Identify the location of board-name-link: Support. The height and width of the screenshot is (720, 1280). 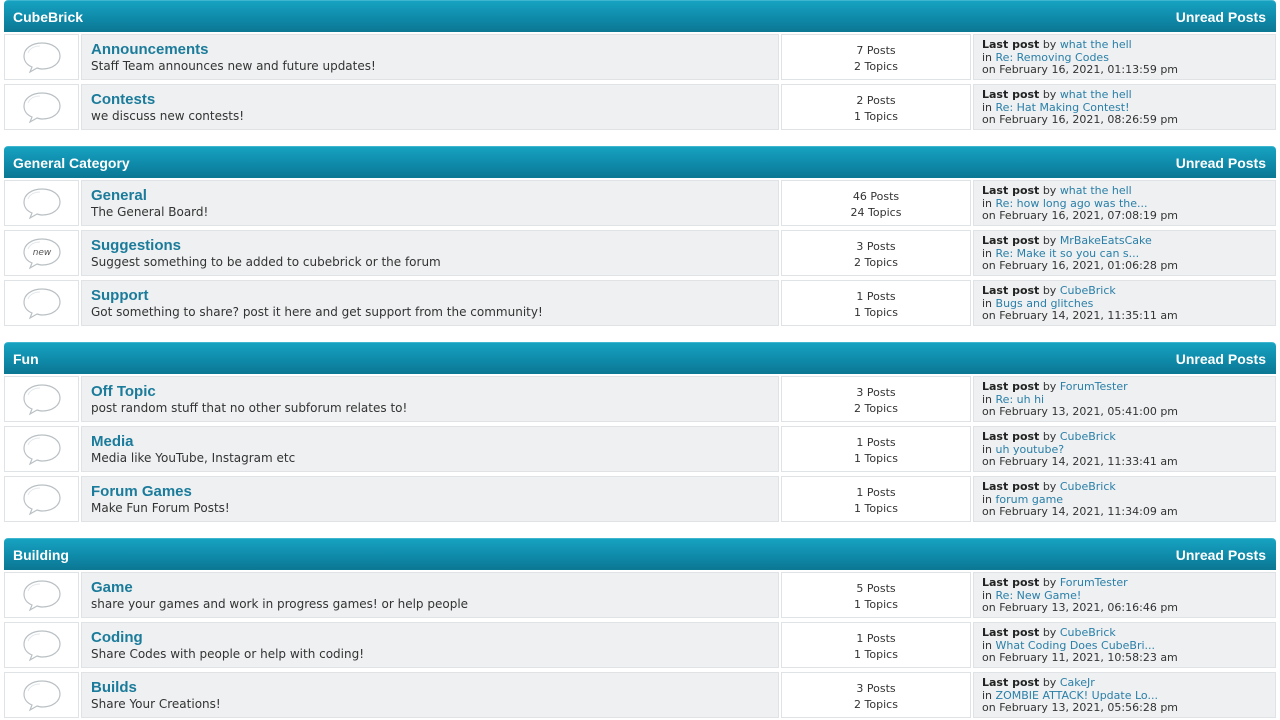
(430, 295).